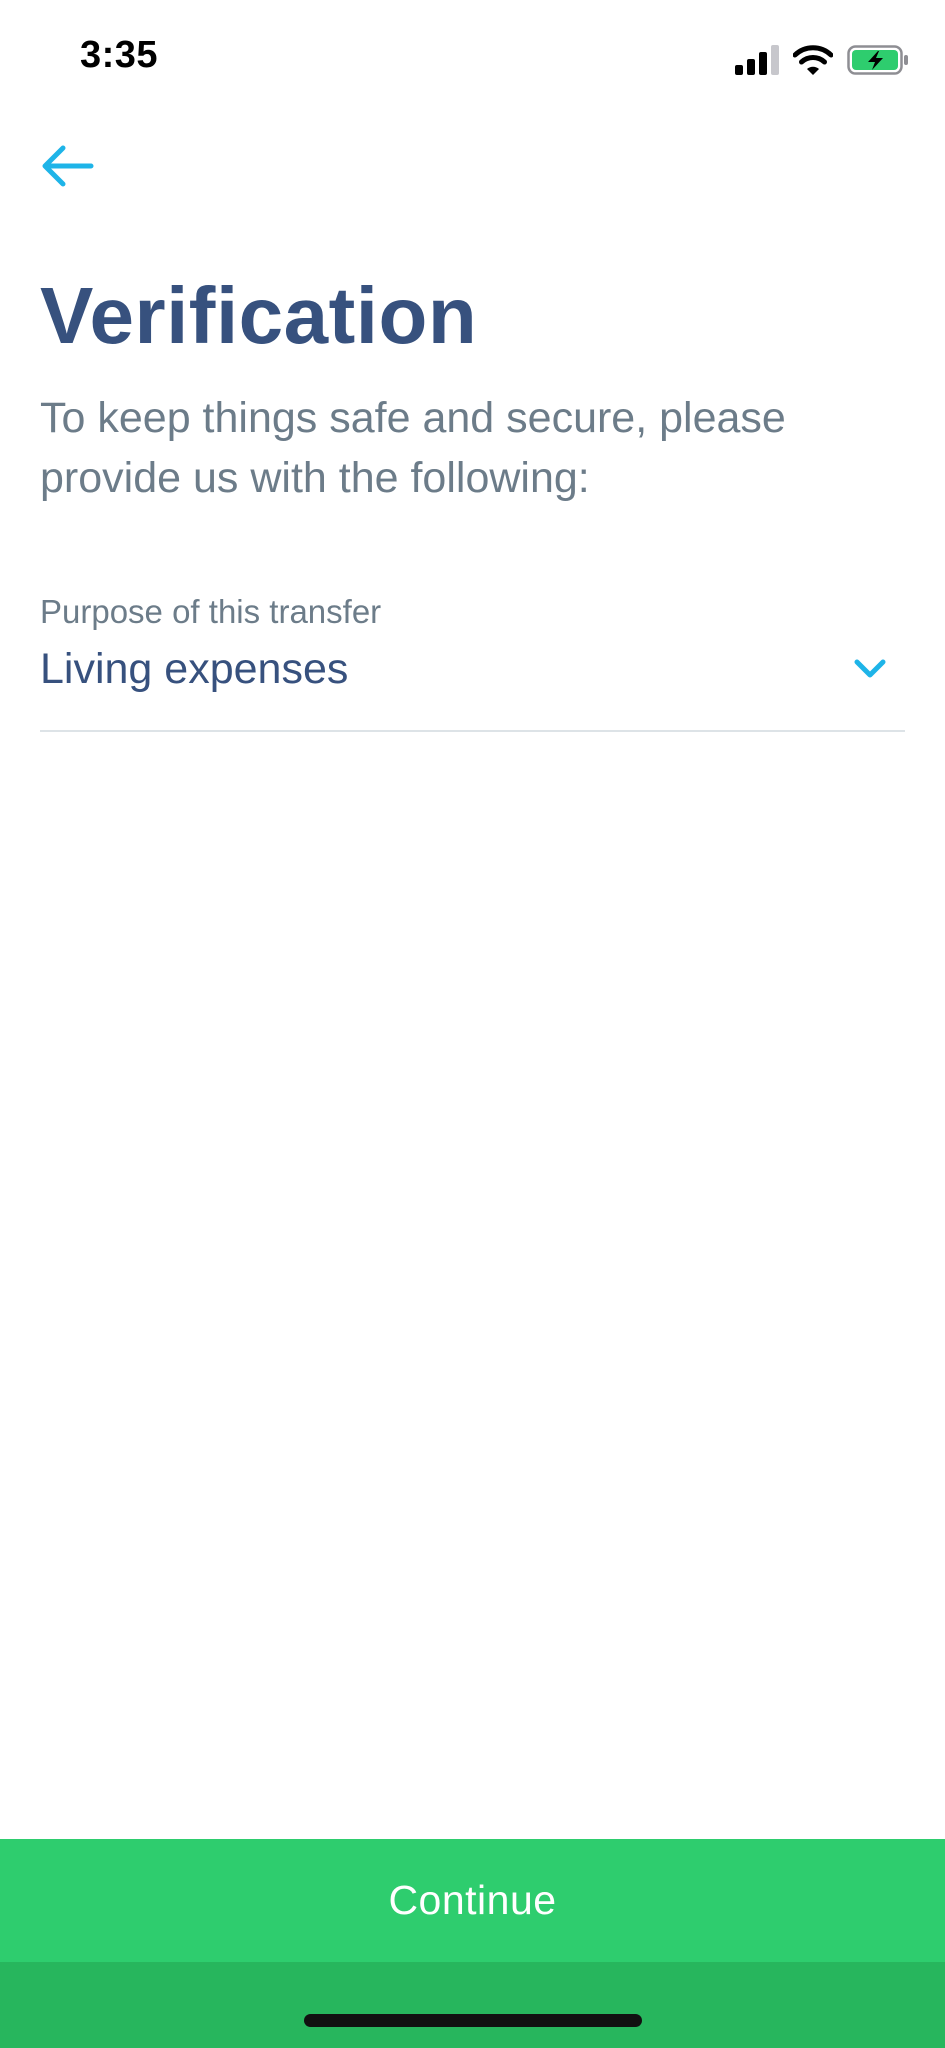  What do you see at coordinates (813, 60) in the screenshot?
I see `wifi-icon` at bounding box center [813, 60].